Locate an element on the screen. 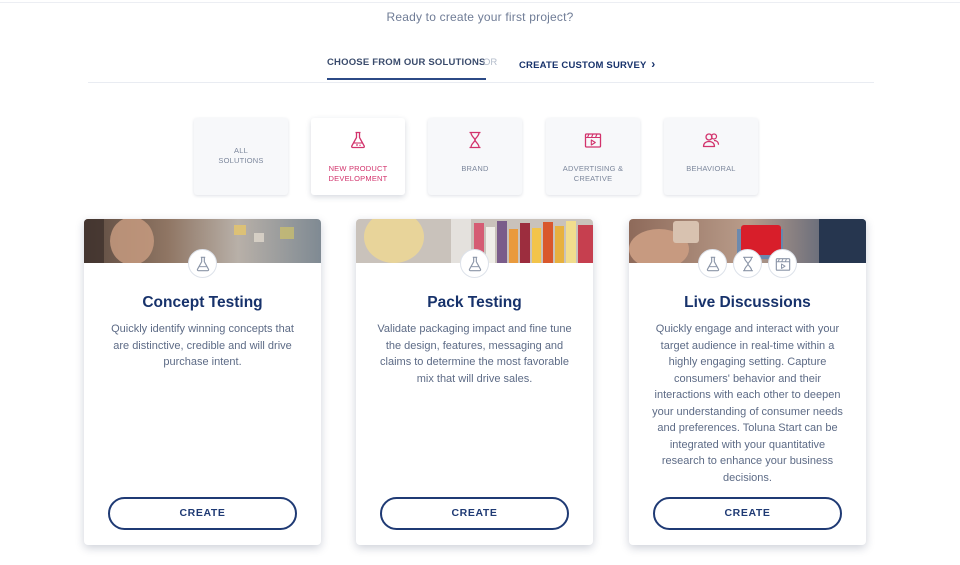 This screenshot has height=565, width=960. tabs-or-separator: OR is located at coordinates (490, 62).